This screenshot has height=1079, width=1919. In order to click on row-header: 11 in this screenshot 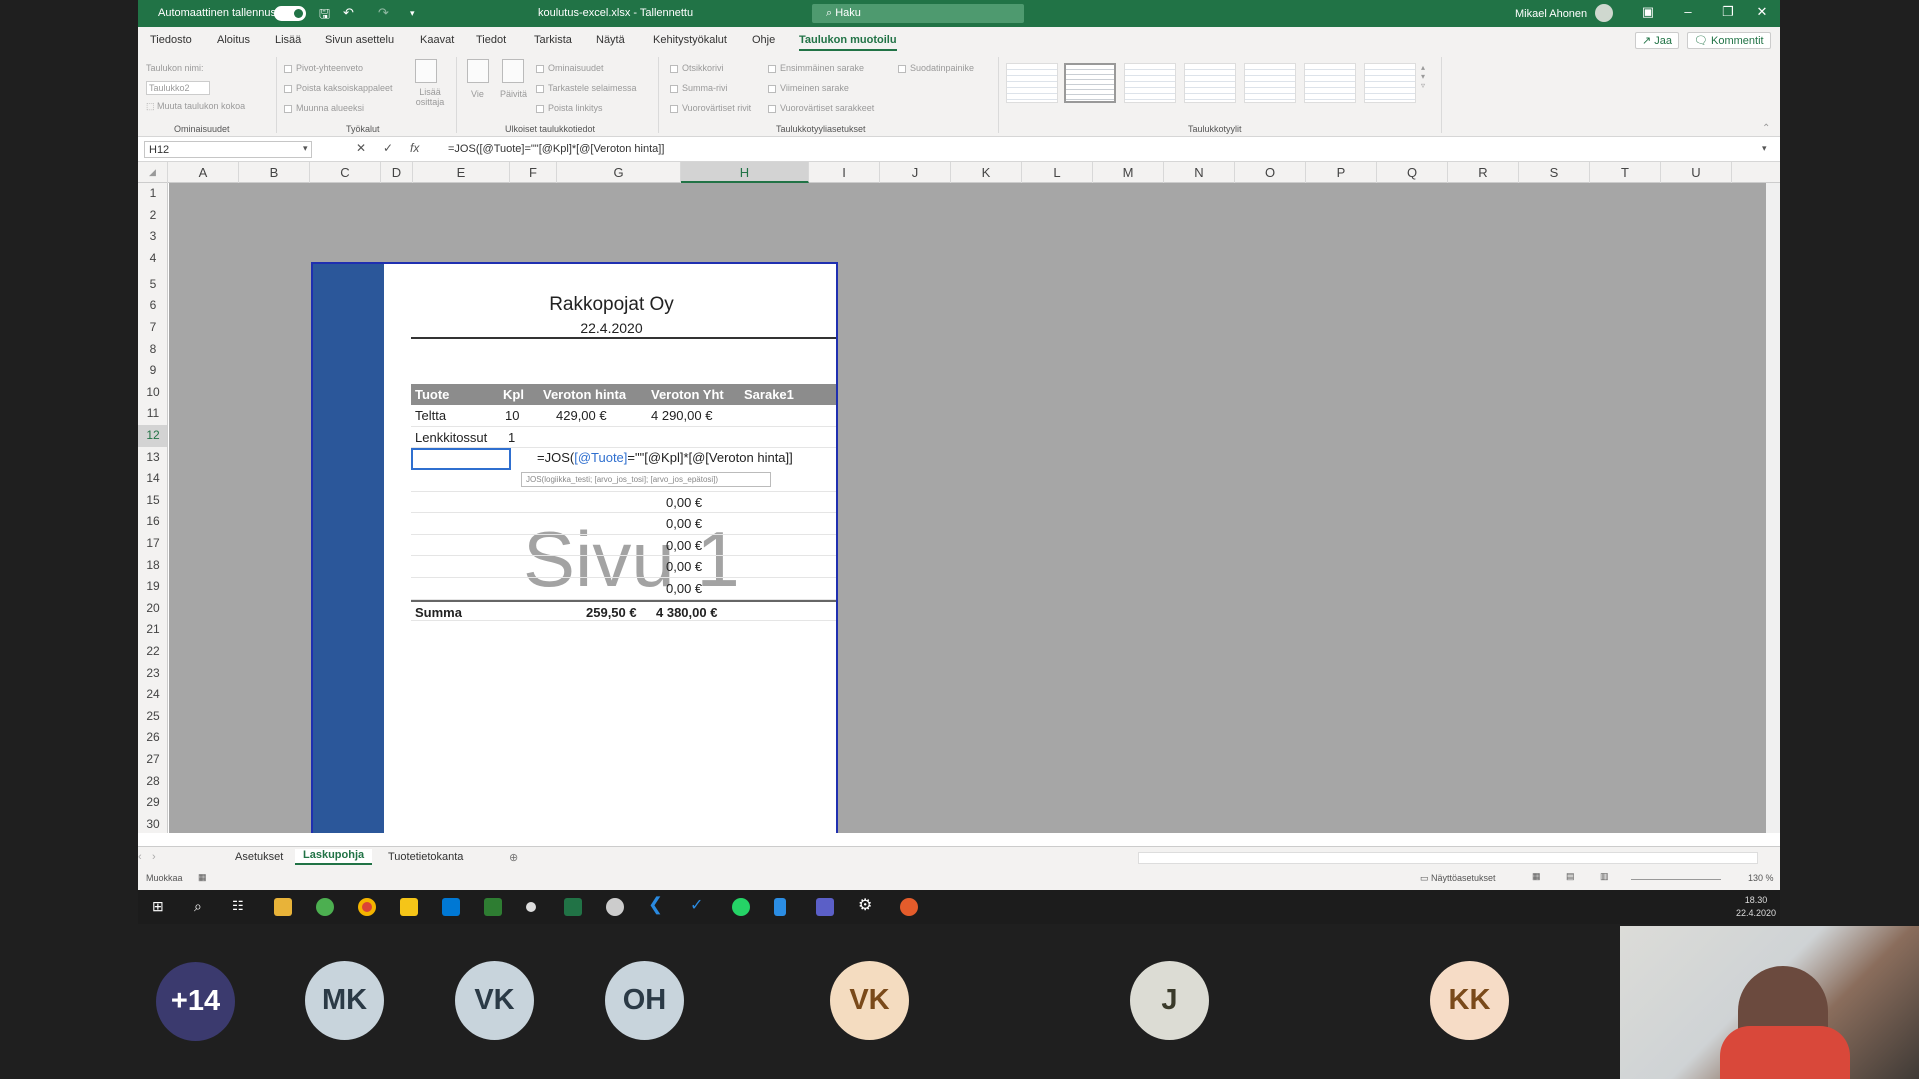, I will do `click(152, 414)`.